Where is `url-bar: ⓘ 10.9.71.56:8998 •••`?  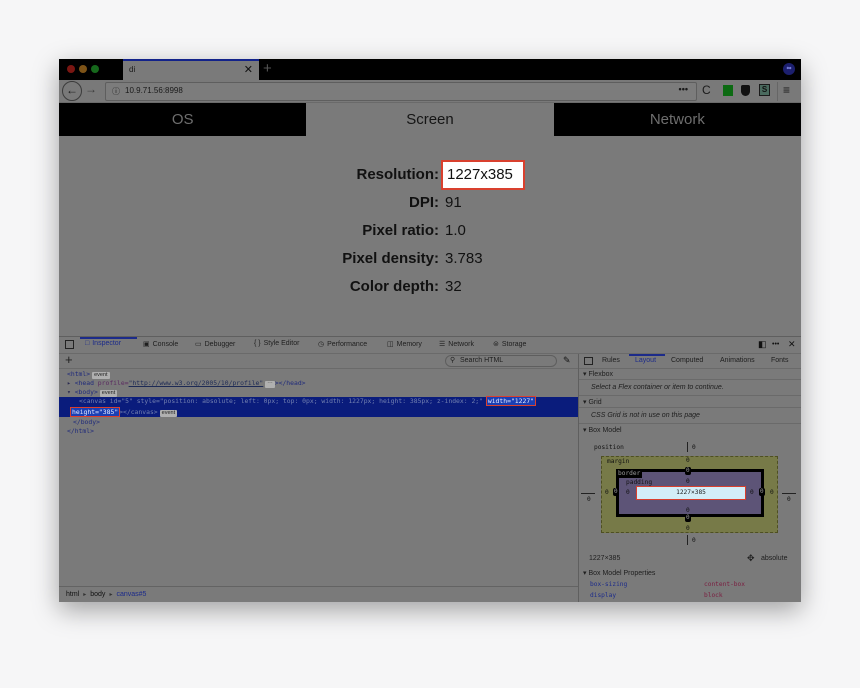 url-bar: ⓘ 10.9.71.56:8998 ••• is located at coordinates (401, 91).